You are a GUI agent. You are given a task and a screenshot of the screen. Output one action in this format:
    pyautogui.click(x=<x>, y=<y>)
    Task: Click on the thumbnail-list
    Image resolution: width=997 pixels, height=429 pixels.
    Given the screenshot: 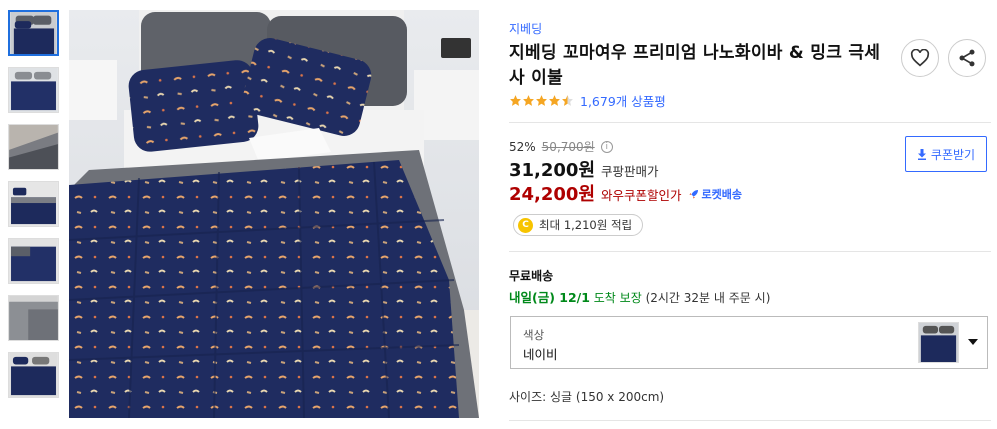 What is the action you would take?
    pyautogui.click(x=34, y=209)
    